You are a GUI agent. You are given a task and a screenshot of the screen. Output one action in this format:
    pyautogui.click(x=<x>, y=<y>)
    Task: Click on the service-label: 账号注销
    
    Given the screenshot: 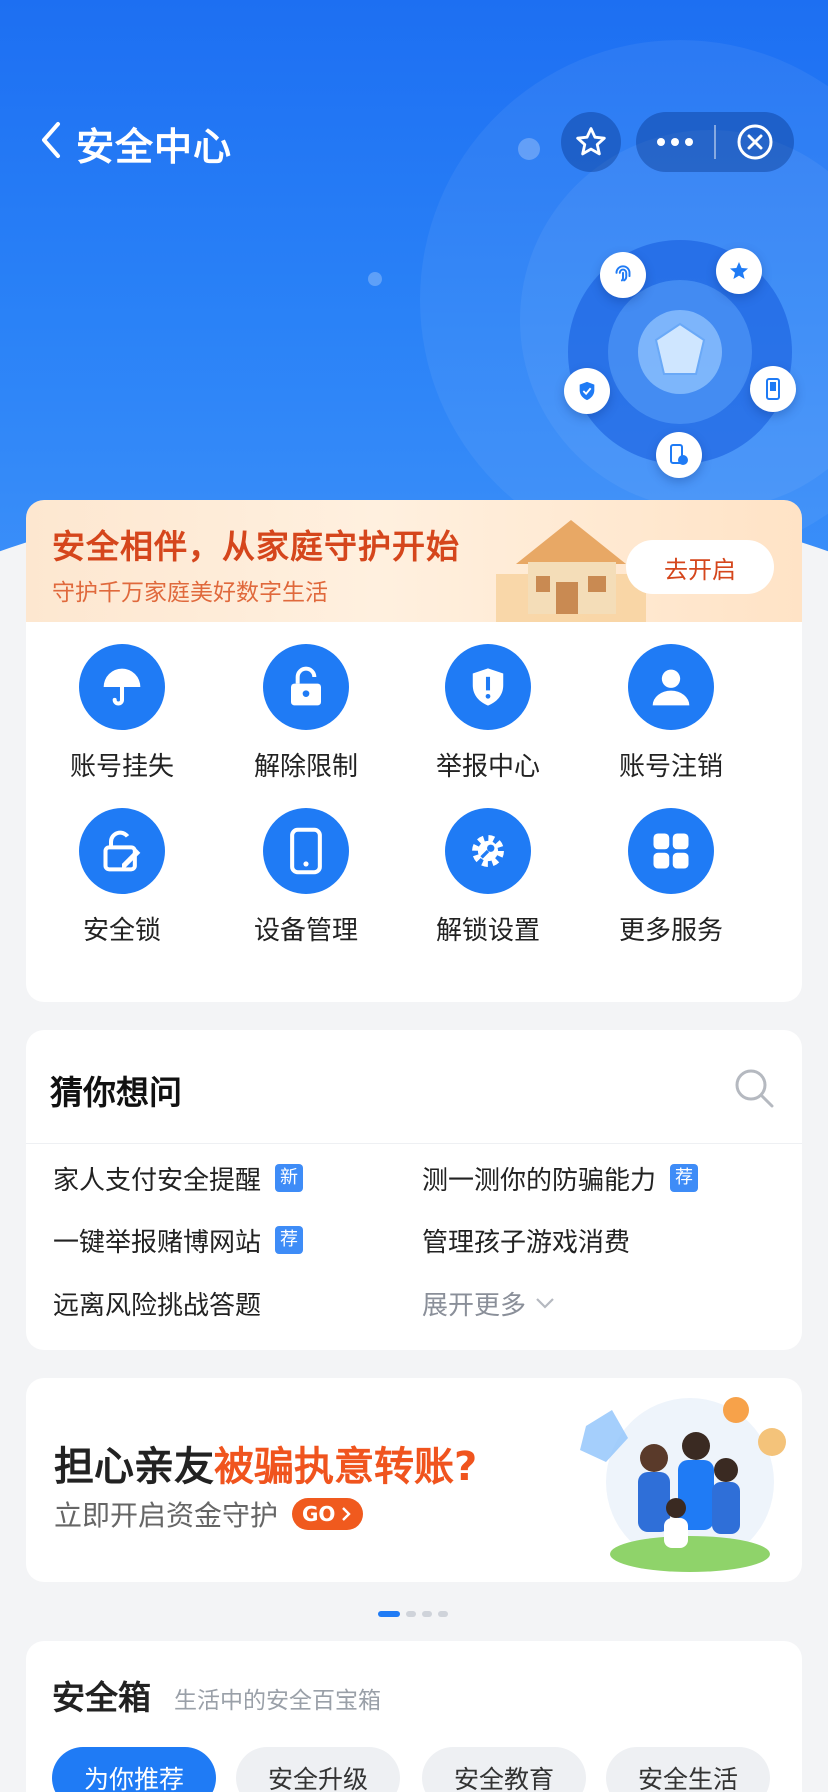 What is the action you would take?
    pyautogui.click(x=670, y=767)
    